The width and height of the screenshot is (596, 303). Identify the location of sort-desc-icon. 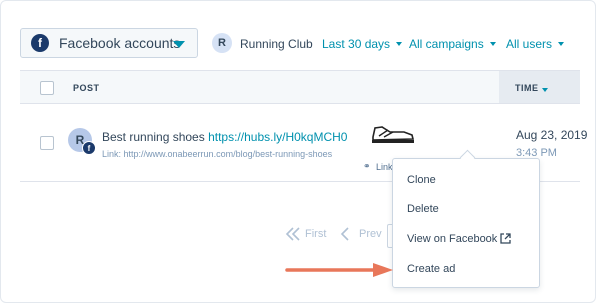
(545, 90).